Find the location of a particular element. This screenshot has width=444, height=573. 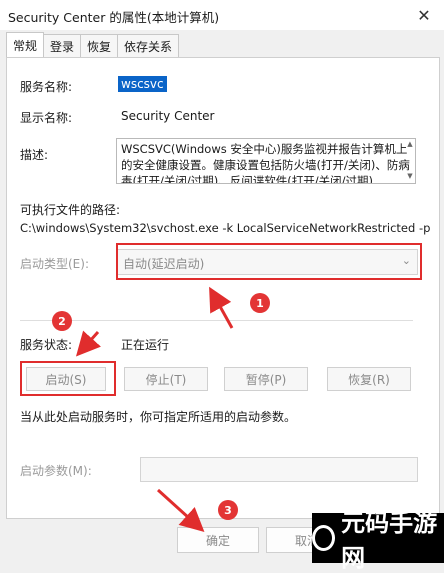

start-params-label: 启动参数(M): is located at coordinates (56, 471).